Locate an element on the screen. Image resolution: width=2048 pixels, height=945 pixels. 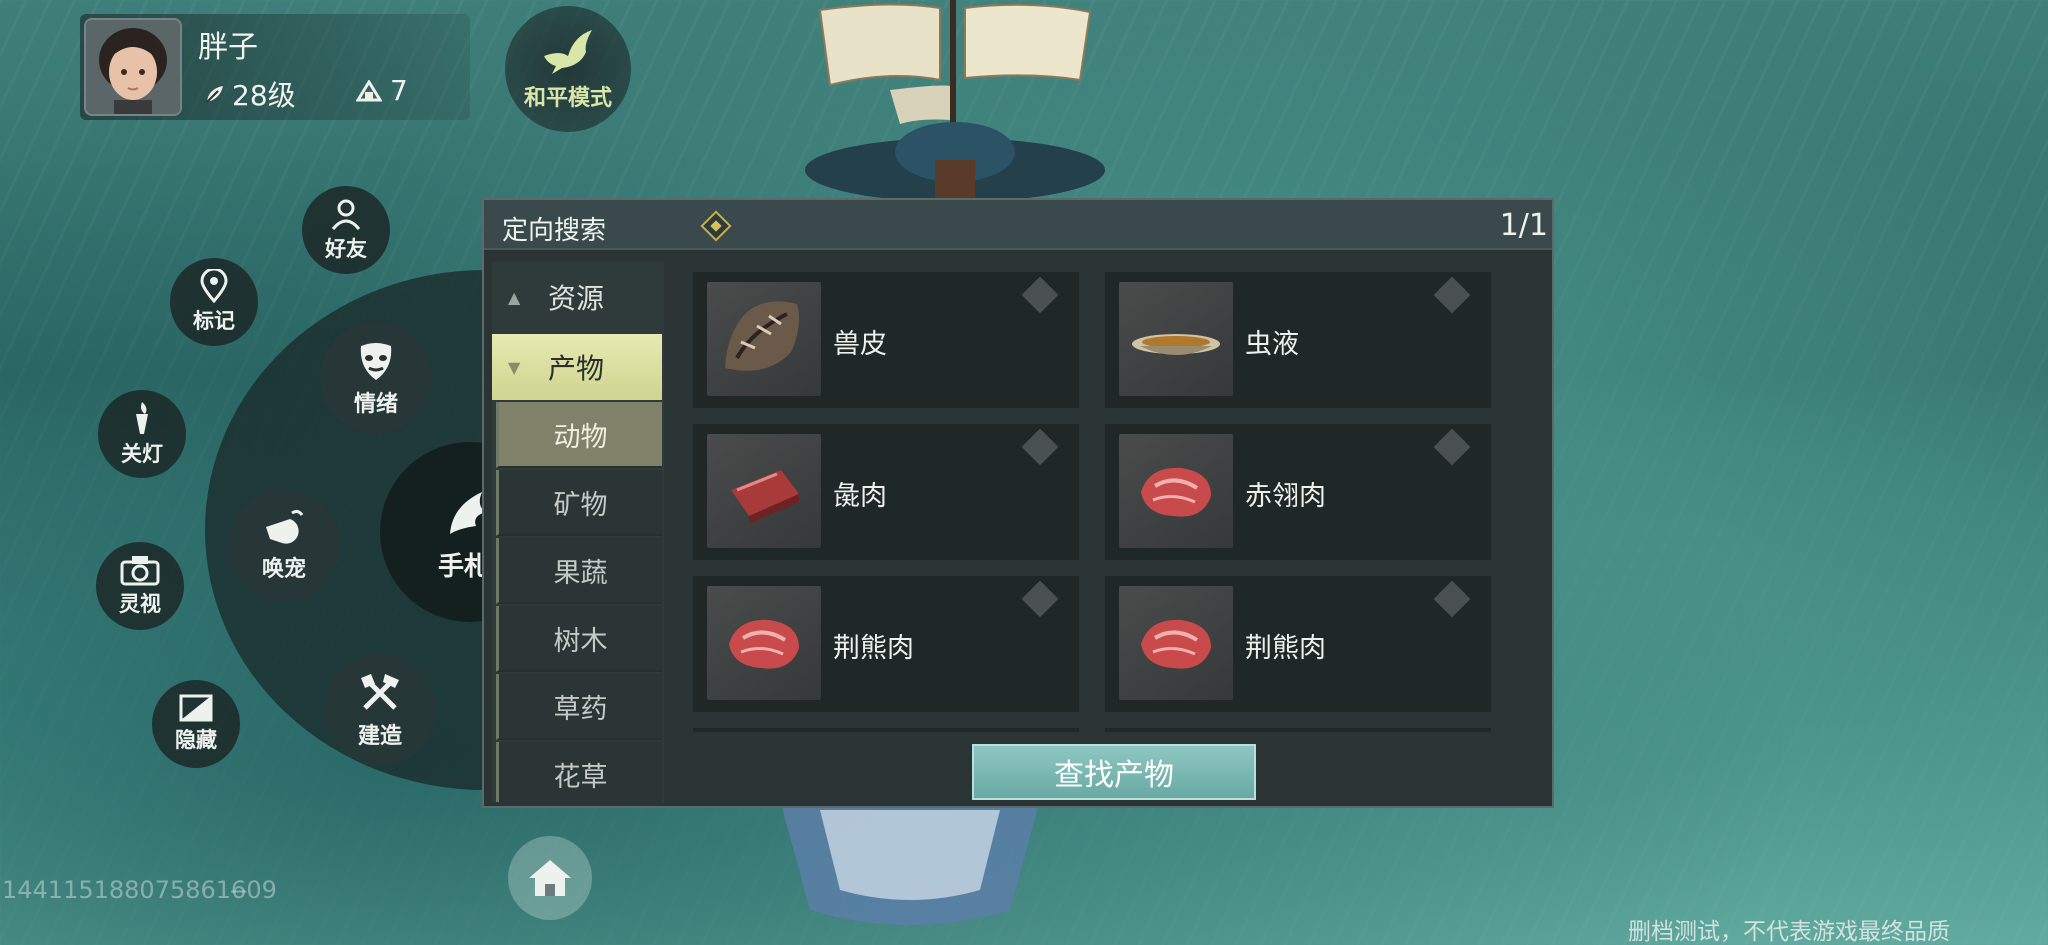
mark-button: 标记 is located at coordinates (214, 302).